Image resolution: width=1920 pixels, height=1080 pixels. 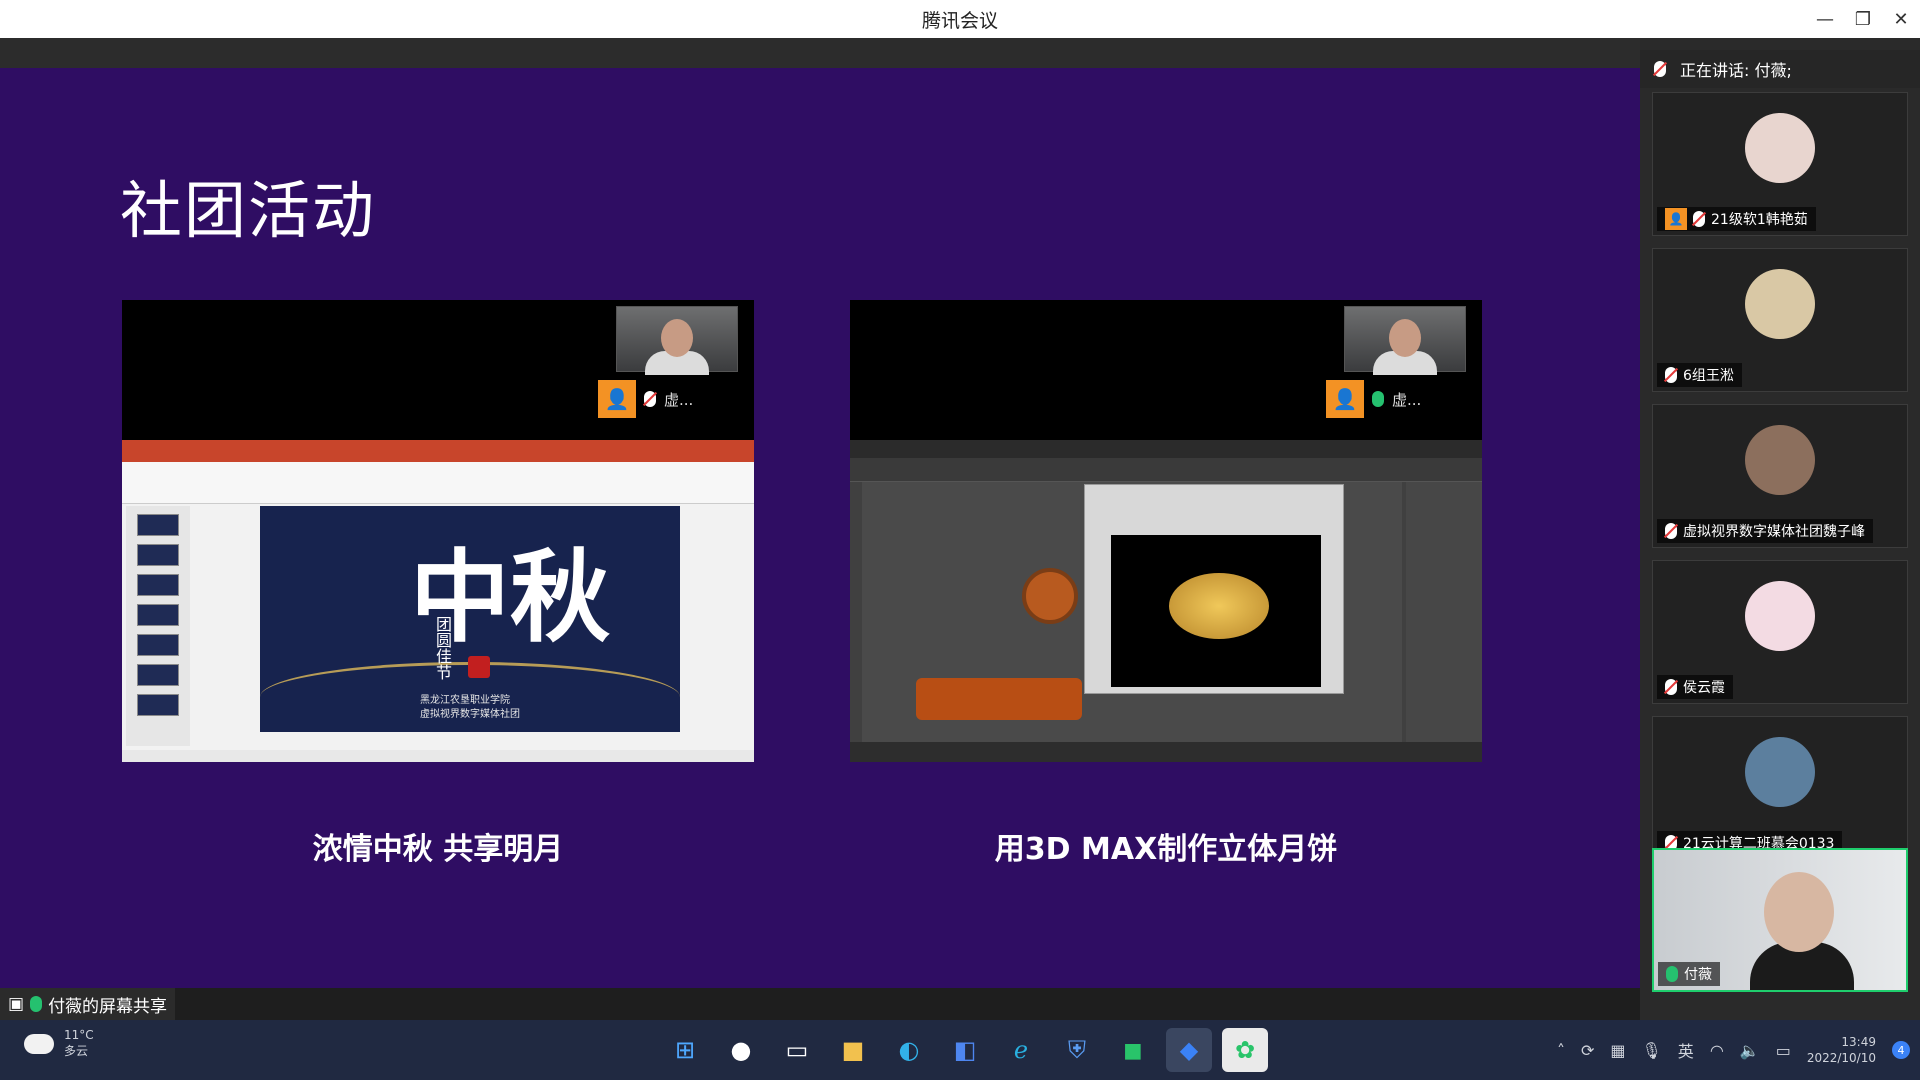 I want to click on mooncake-side-view, so click(x=999, y=699).